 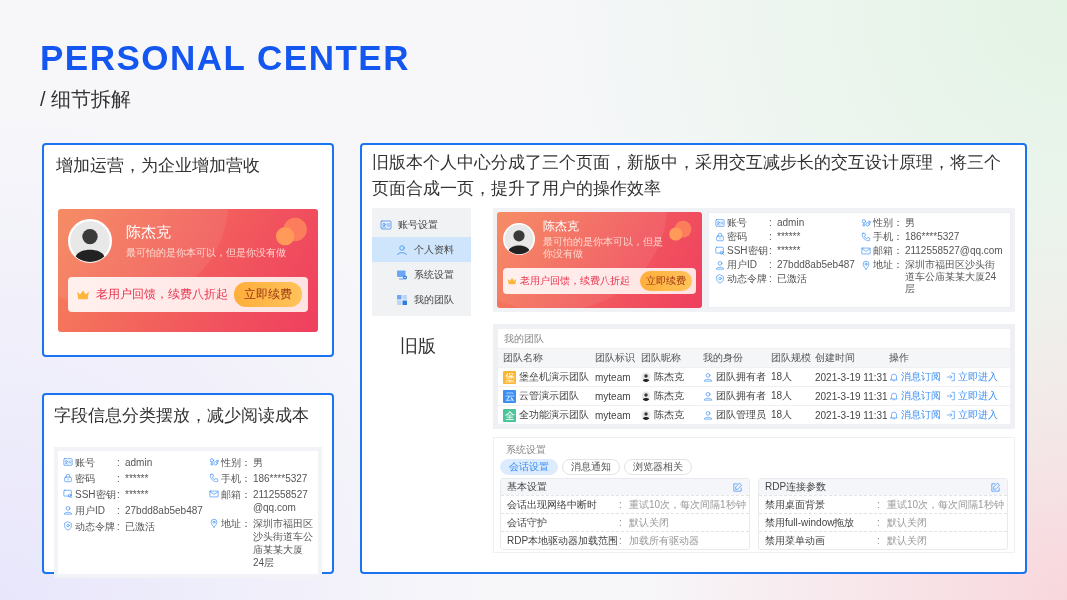 I want to click on table-cell-text: 18人, so click(x=782, y=377).